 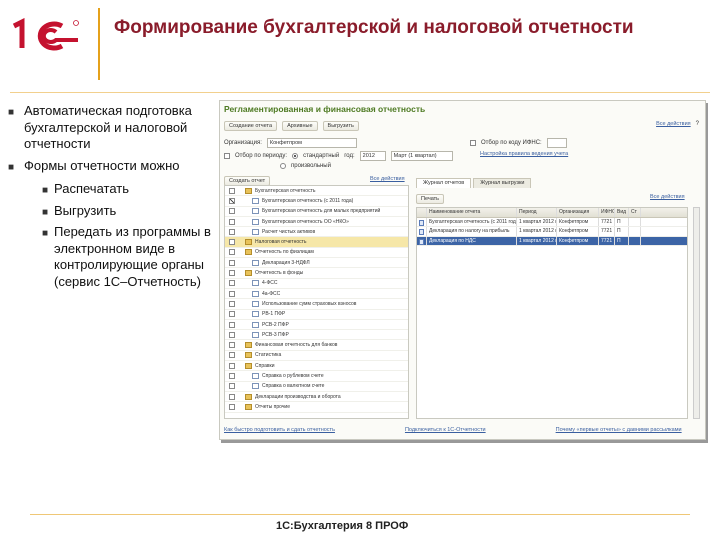 What do you see at coordinates (316, 273) in the screenshot?
I see `tree-item: Отчетность в фонды` at bounding box center [316, 273].